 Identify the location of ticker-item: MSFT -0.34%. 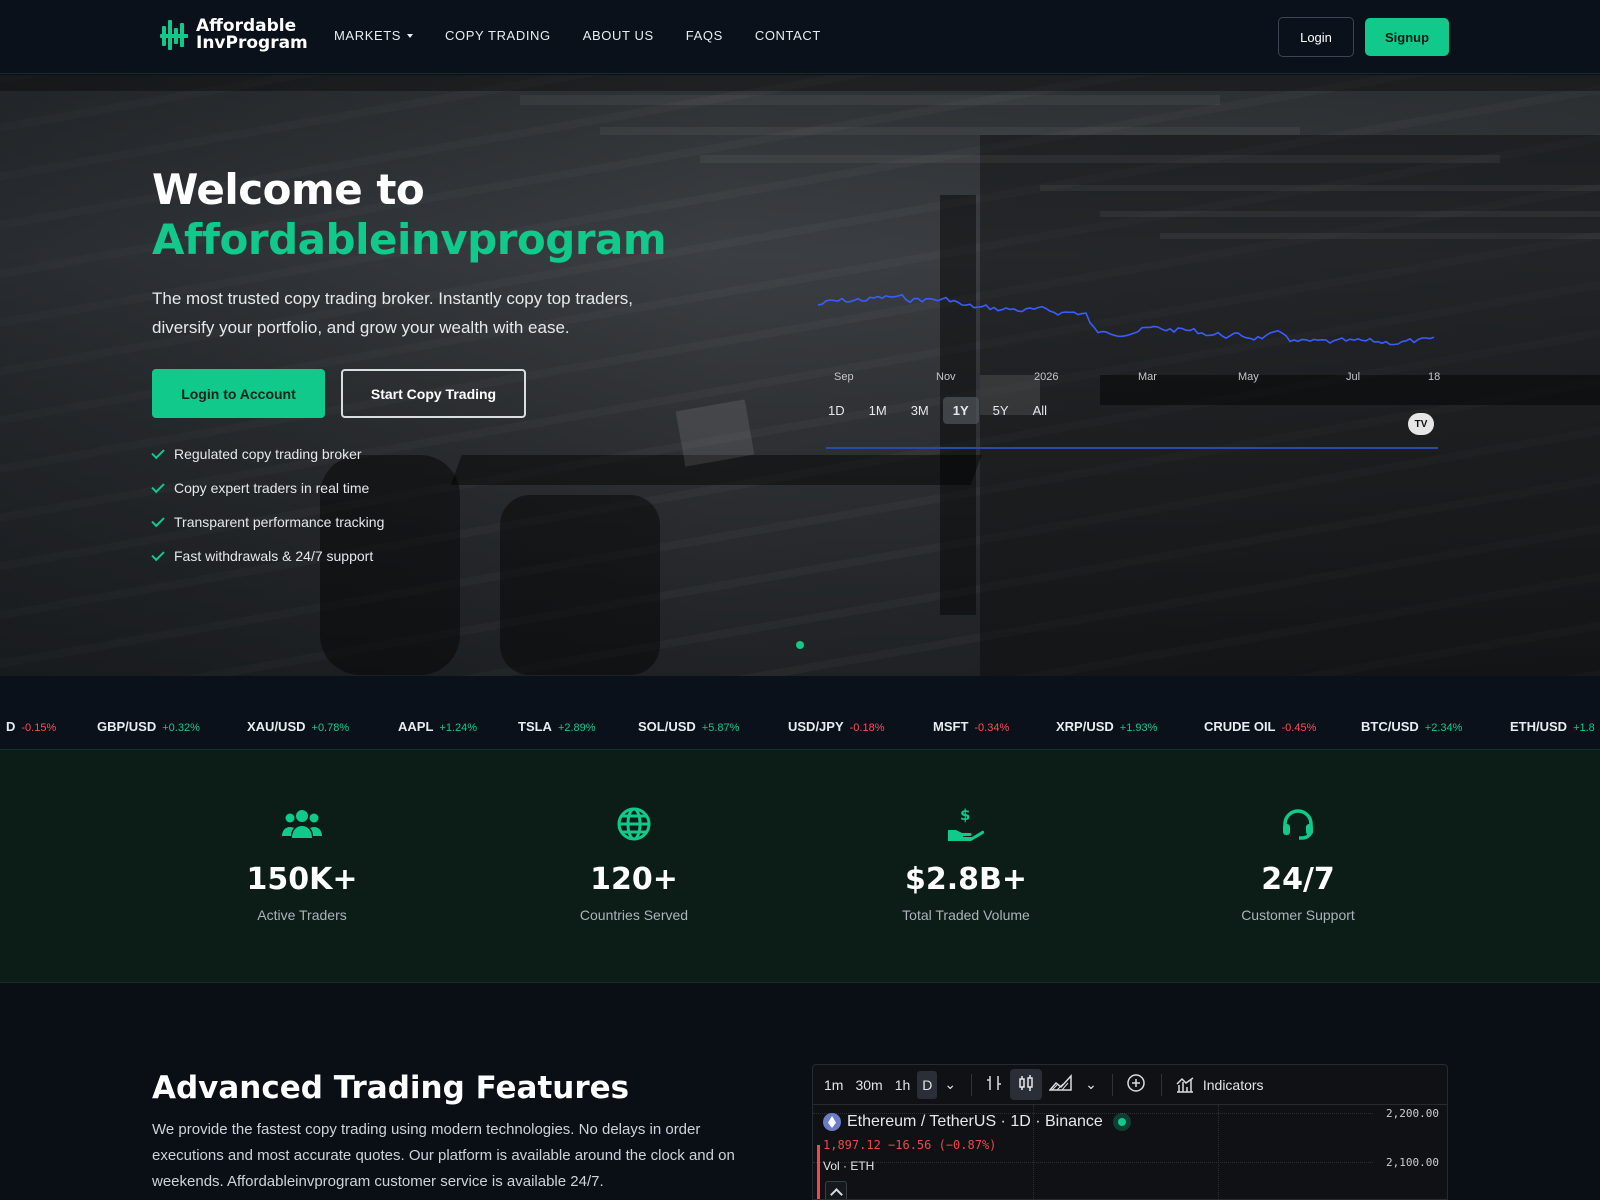
(971, 726).